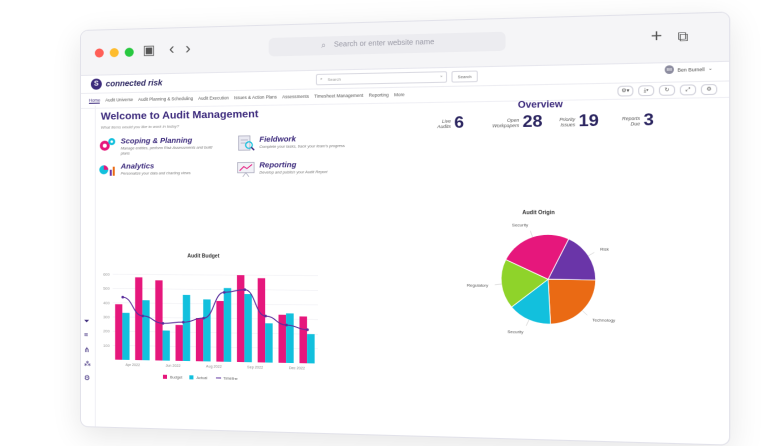  Describe the element at coordinates (649, 121) in the screenshot. I see `kpi-value: 3` at that location.